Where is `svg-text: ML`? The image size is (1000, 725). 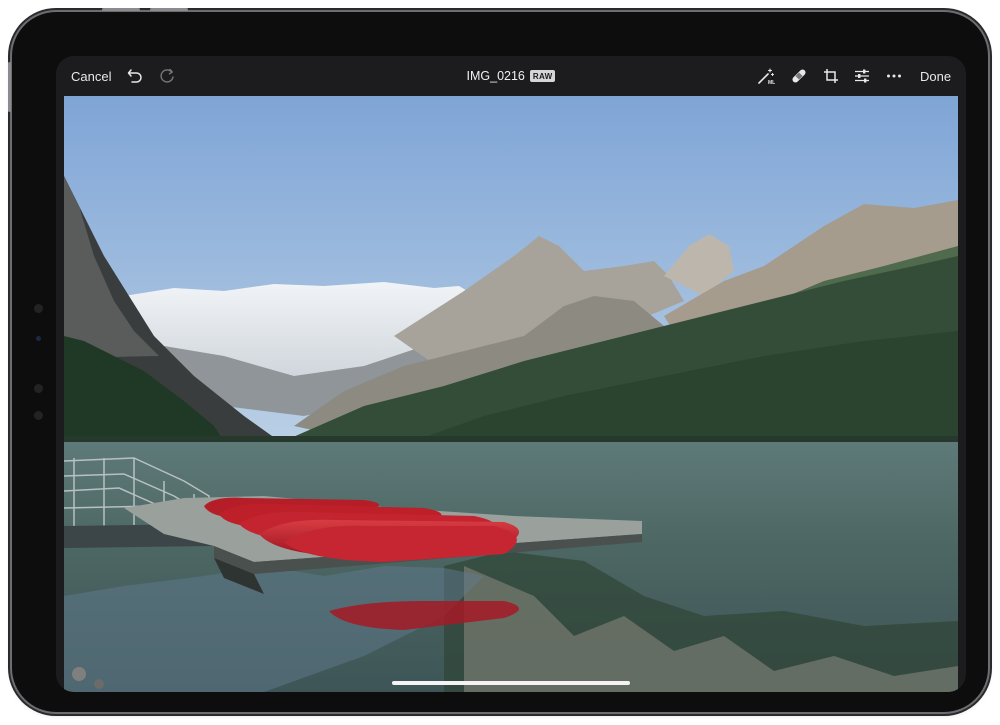
svg-text: ML is located at coordinates (771, 82).